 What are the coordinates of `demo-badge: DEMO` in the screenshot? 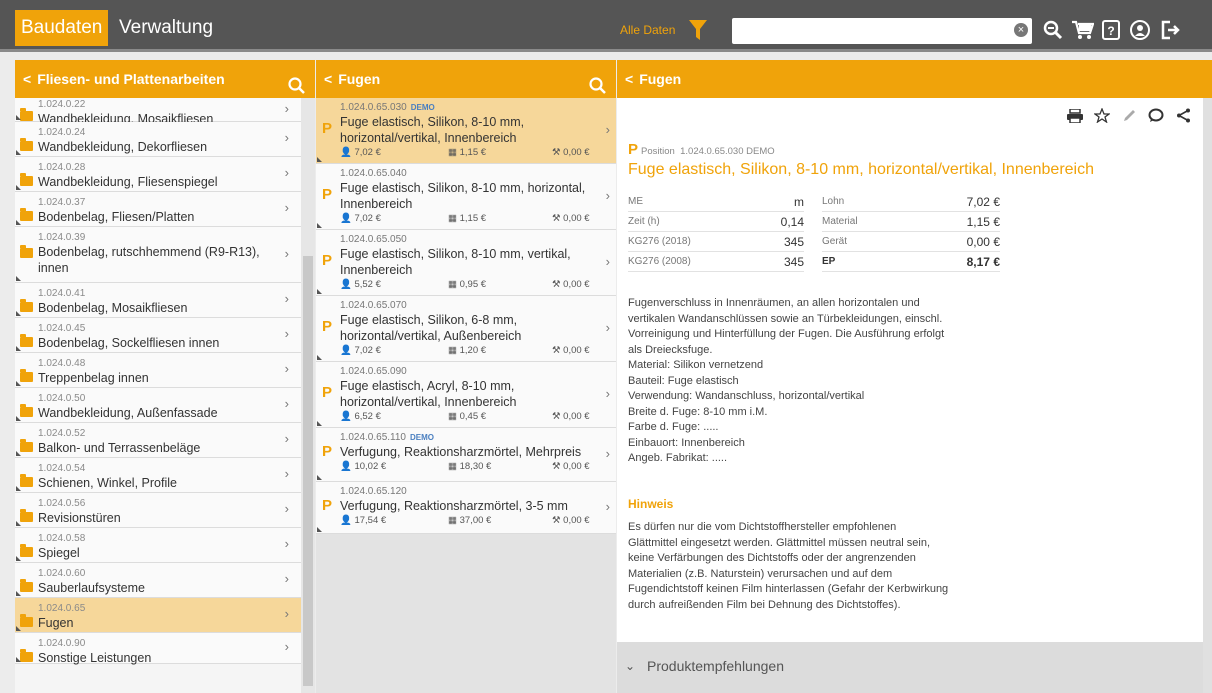 It's located at (422, 107).